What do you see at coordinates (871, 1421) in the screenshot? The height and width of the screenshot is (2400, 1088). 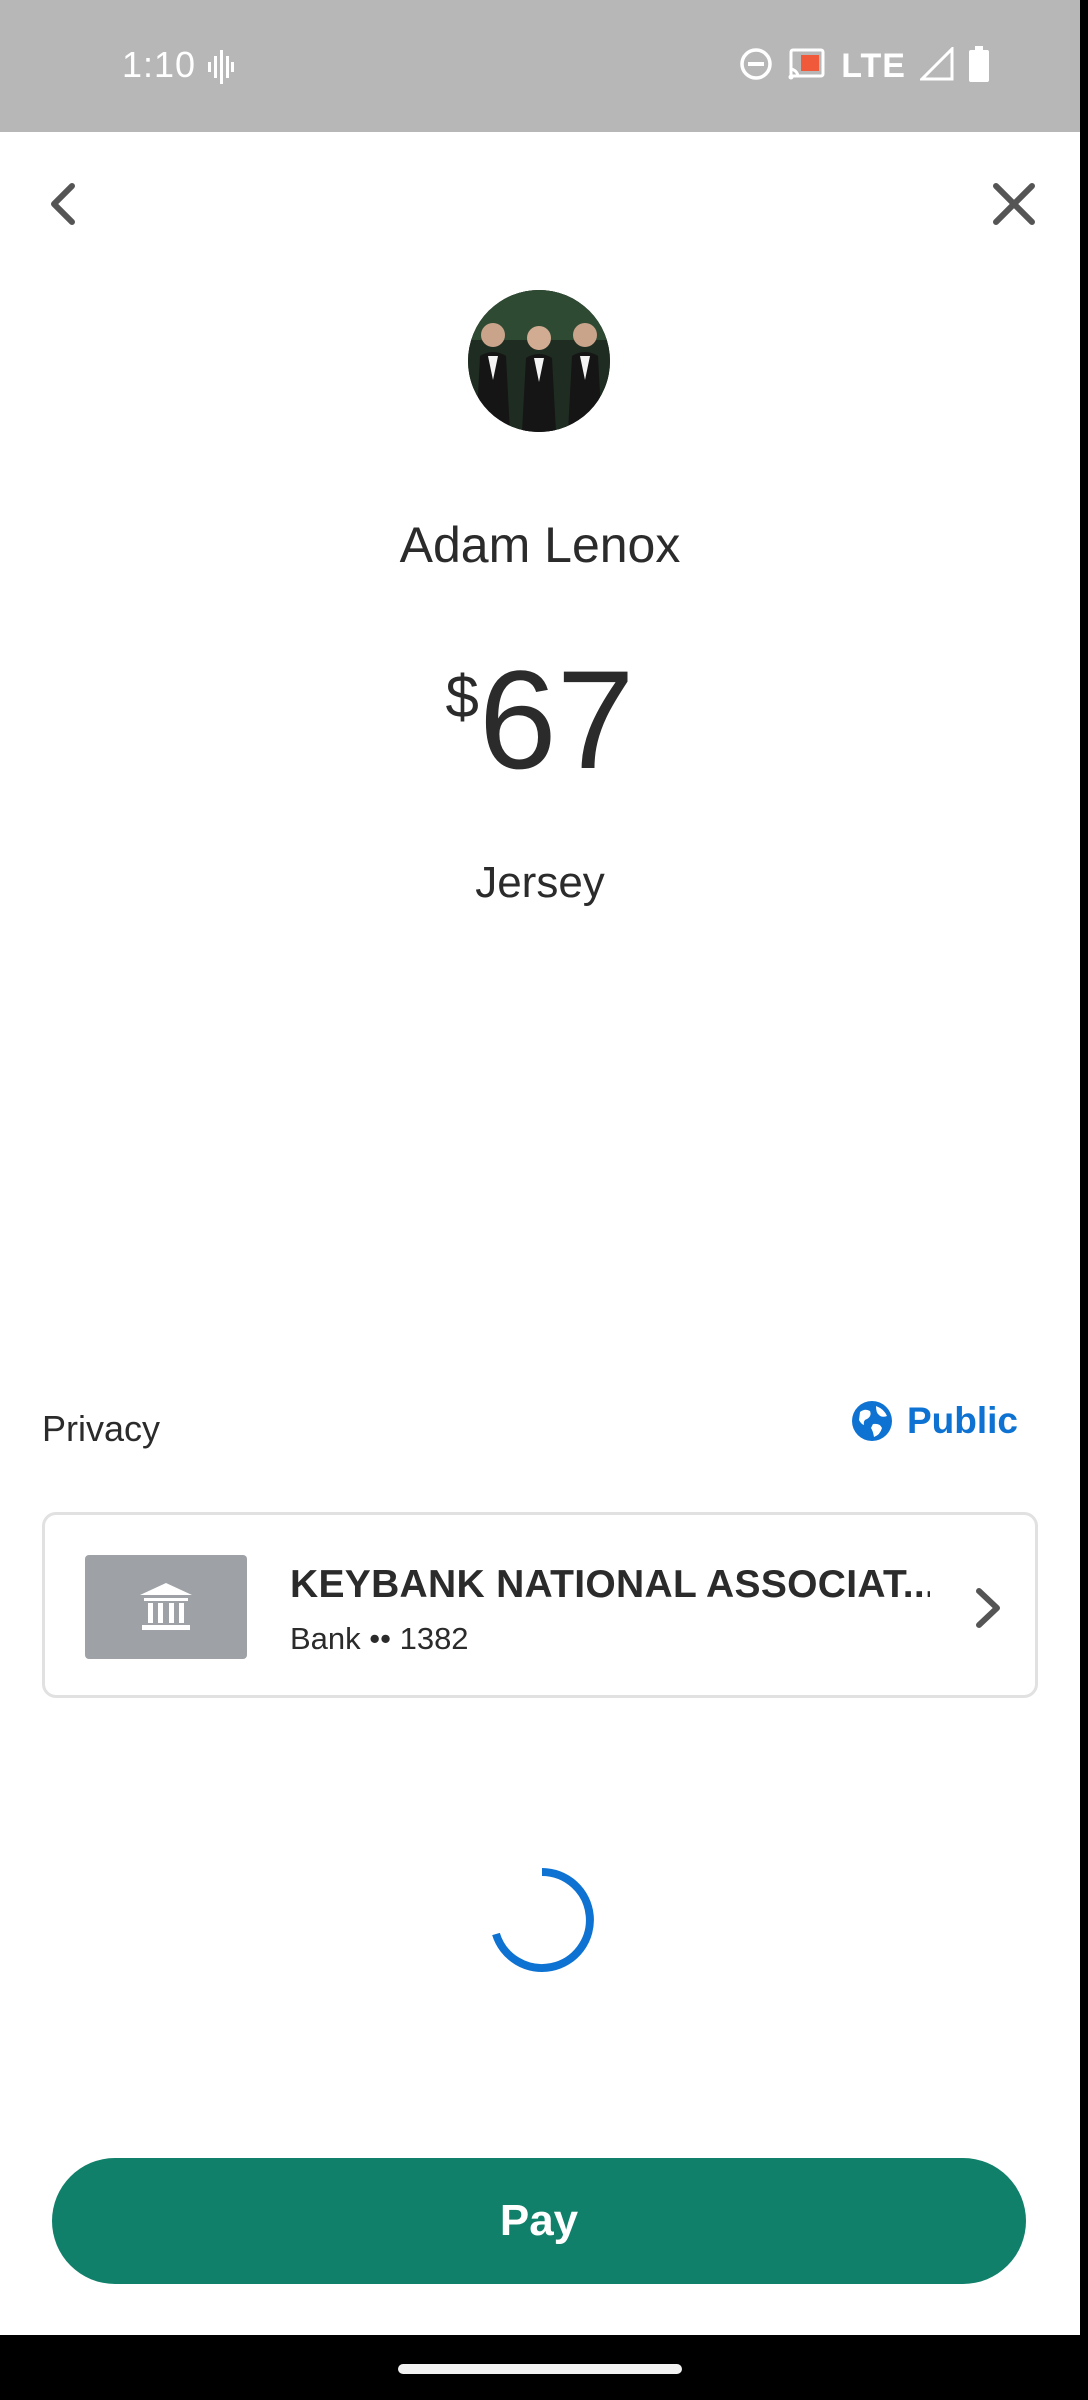 I see `globe-icon` at bounding box center [871, 1421].